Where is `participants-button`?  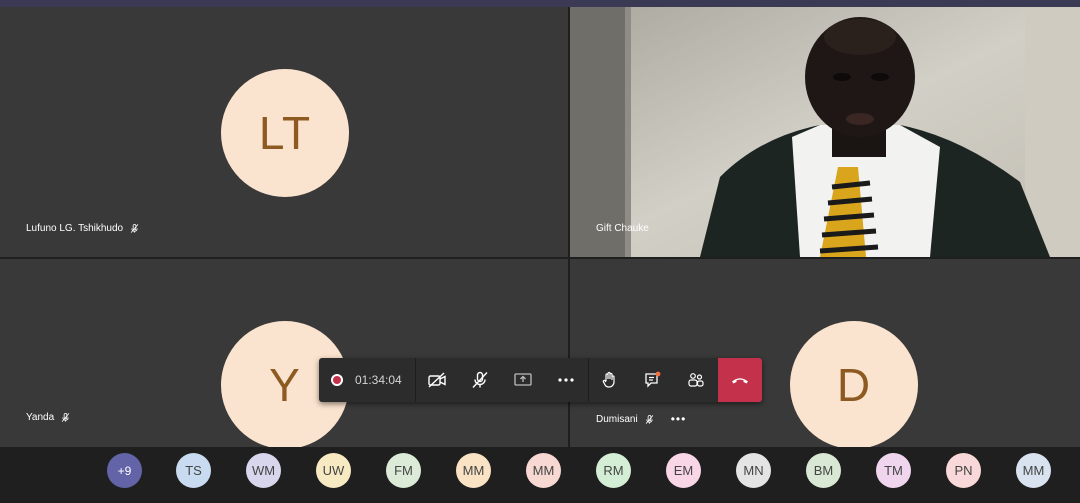 participants-button is located at coordinates (696, 380).